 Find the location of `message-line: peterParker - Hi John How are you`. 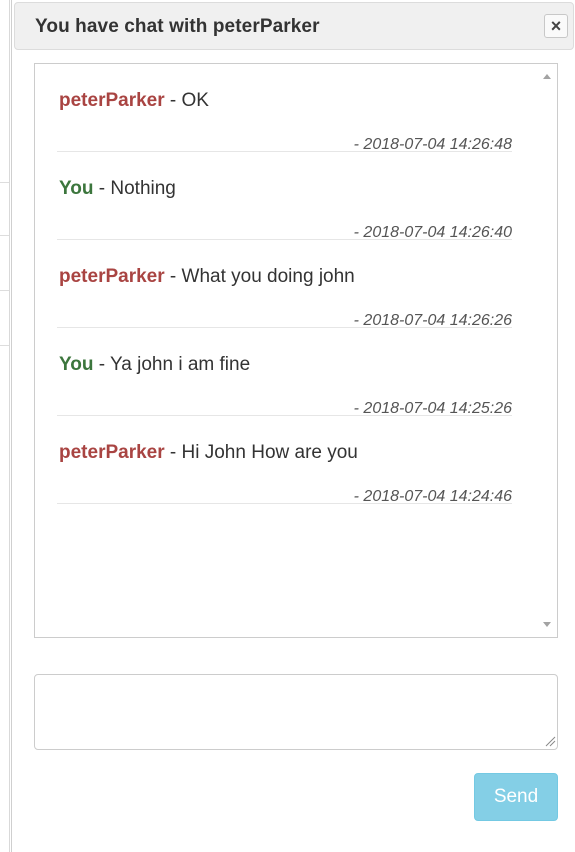

message-line: peterParker - Hi John How are you is located at coordinates (208, 453).